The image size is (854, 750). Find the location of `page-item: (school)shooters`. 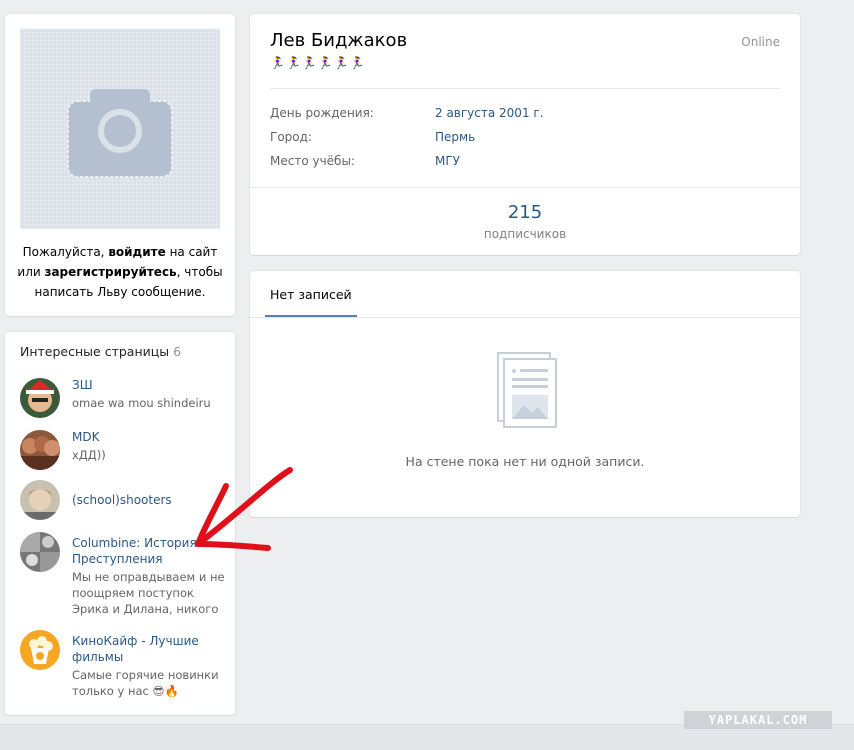

page-item: (school)shooters is located at coordinates (125, 500).